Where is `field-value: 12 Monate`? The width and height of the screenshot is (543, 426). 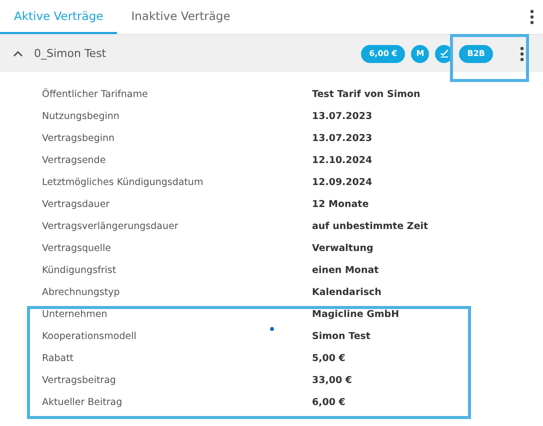 field-value: 12 Monate is located at coordinates (341, 204).